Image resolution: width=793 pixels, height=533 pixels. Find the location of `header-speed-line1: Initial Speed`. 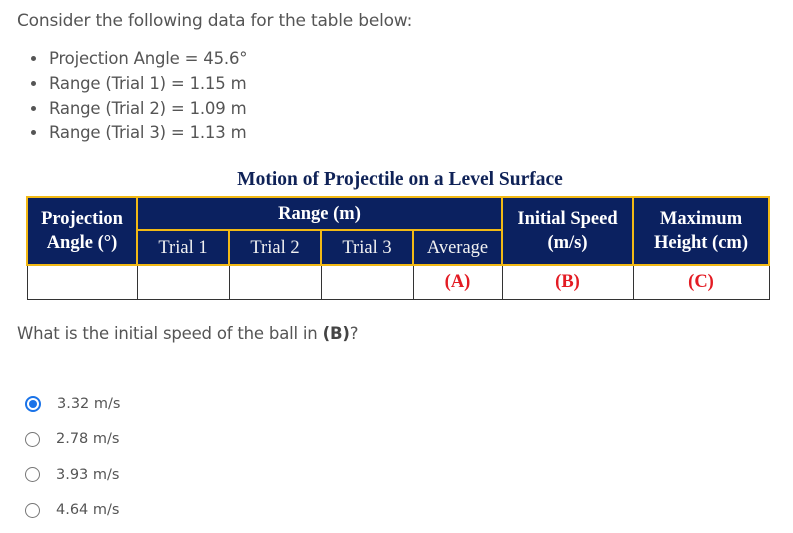

header-speed-line1: Initial Speed is located at coordinates (567, 219).